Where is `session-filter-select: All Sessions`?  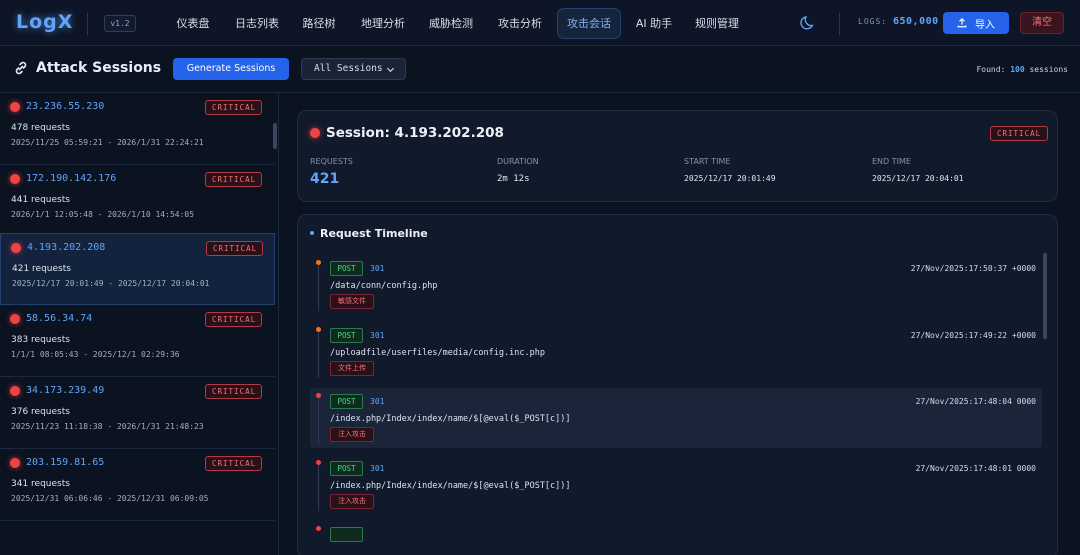
session-filter-select: All Sessions is located at coordinates (353, 69).